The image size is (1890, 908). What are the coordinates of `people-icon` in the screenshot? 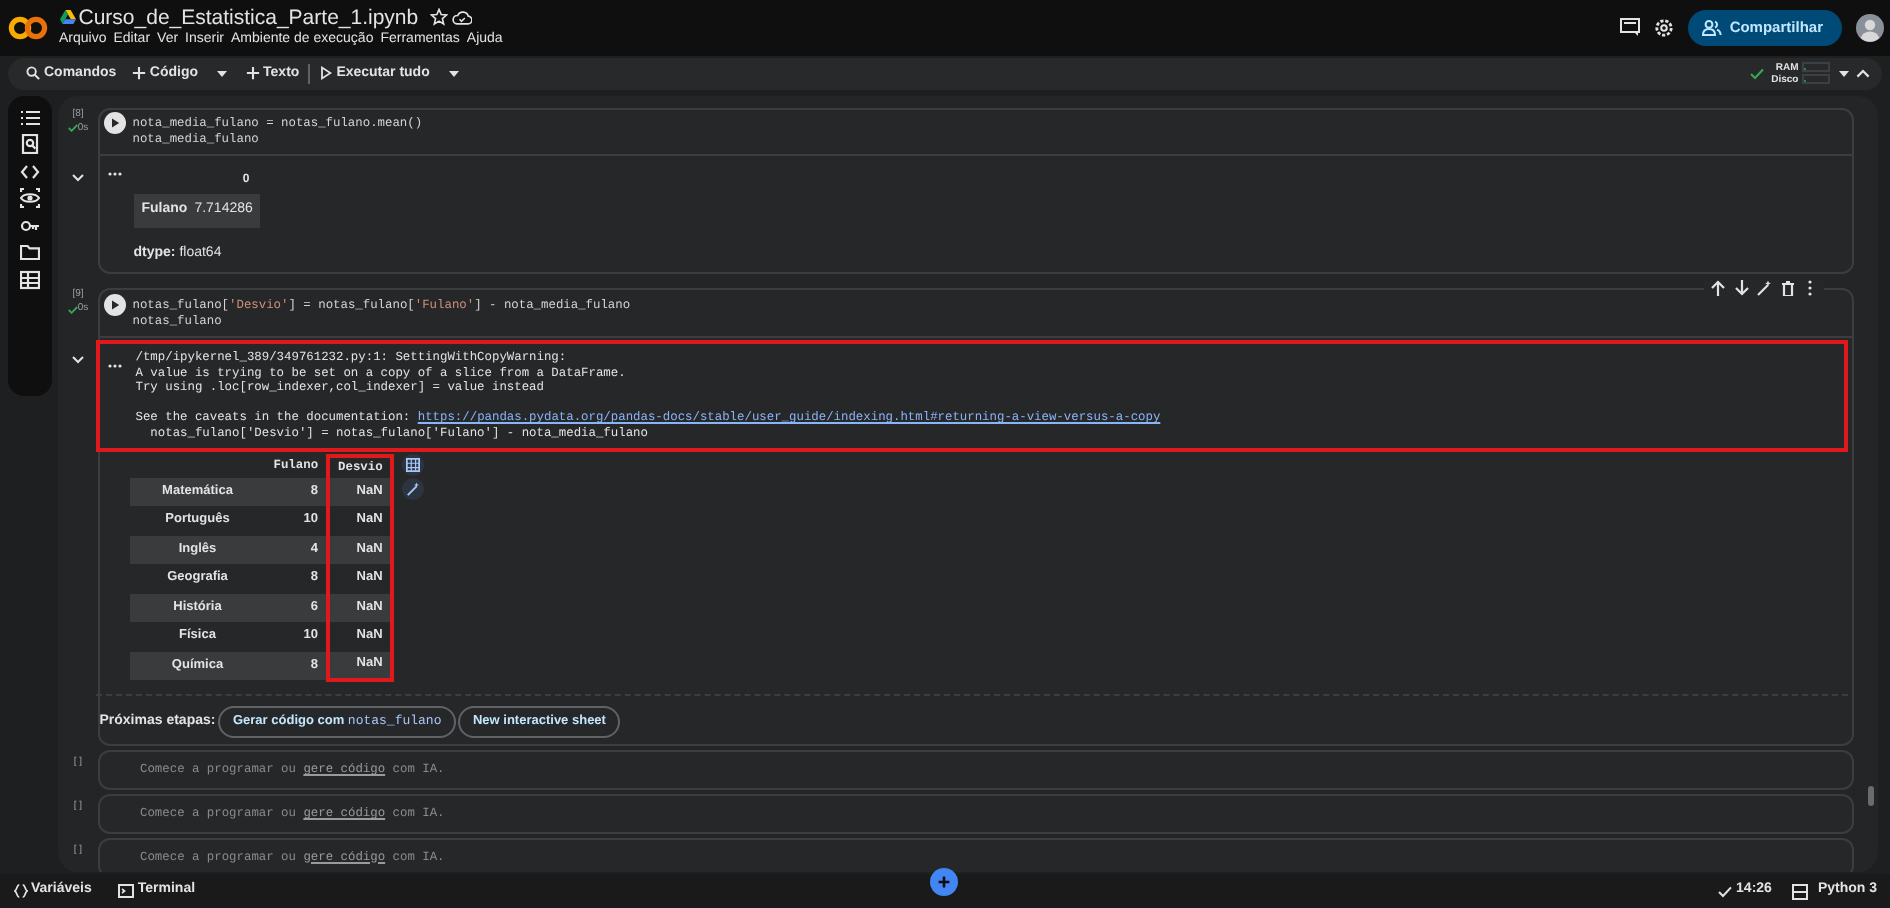 It's located at (1711, 27).